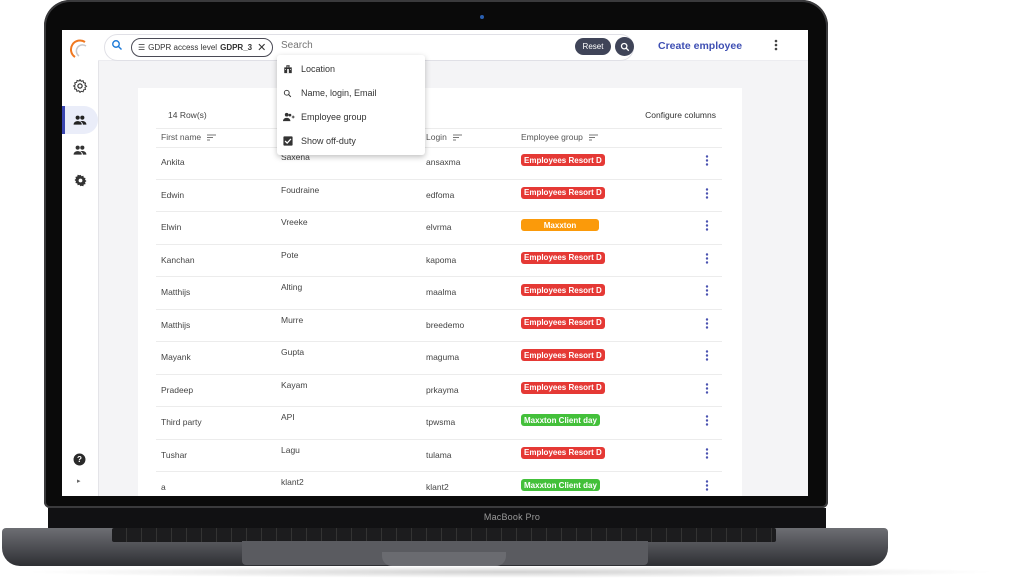 The width and height of the screenshot is (1024, 583). Describe the element at coordinates (444, 559) in the screenshot. I see `laptop-notch` at that location.